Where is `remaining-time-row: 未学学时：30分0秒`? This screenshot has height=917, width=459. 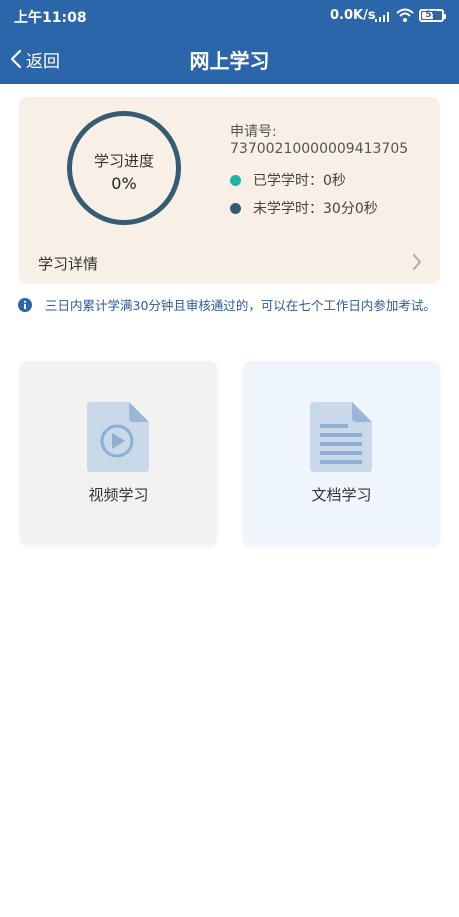 remaining-time-row: 未学学时：30分0秒 is located at coordinates (304, 208).